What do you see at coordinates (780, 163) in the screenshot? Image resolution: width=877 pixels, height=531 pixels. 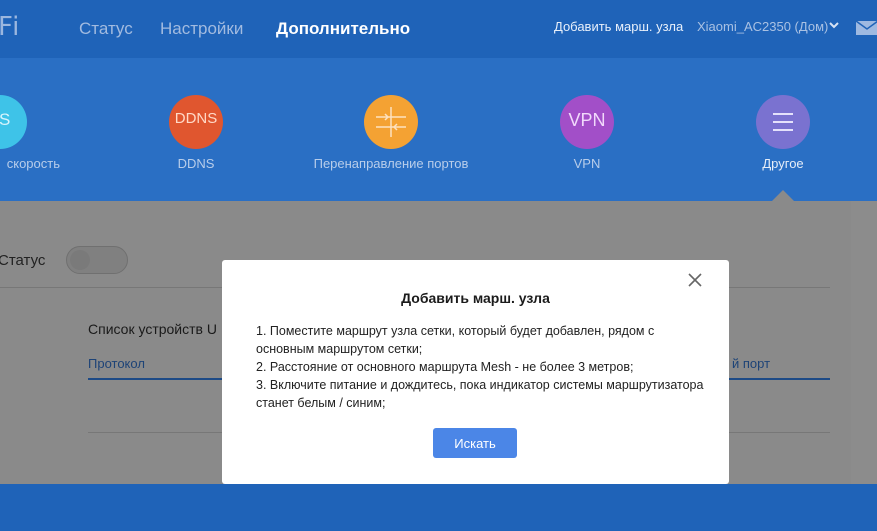 I see `feature-label-other: Другое` at bounding box center [780, 163].